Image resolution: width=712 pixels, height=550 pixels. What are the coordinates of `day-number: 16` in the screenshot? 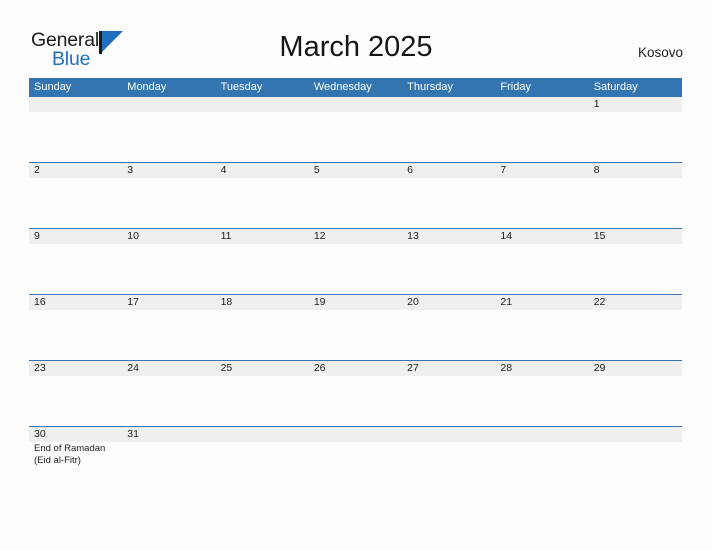 It's located at (40, 302).